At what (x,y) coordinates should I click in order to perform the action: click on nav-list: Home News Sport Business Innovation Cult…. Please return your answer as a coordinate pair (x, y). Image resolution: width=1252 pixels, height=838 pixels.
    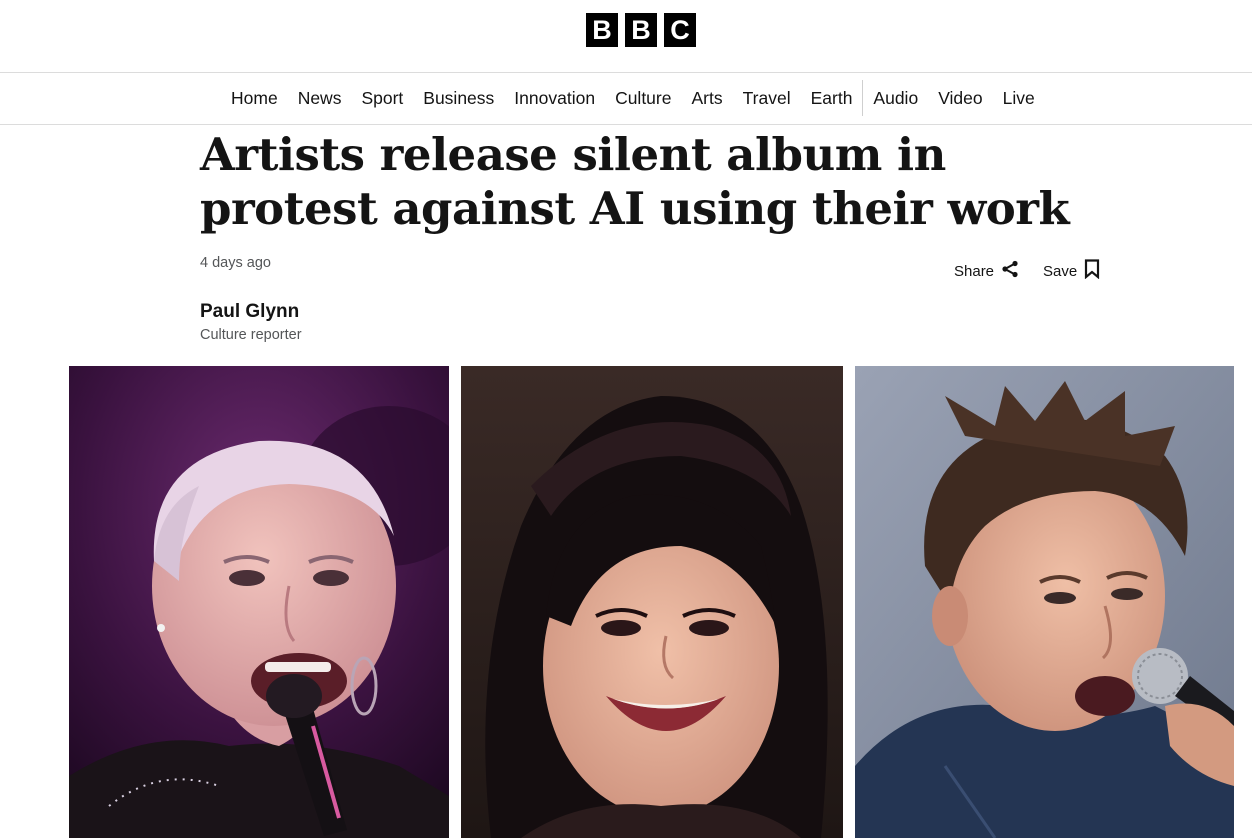
    Looking at the image, I should click on (633, 98).